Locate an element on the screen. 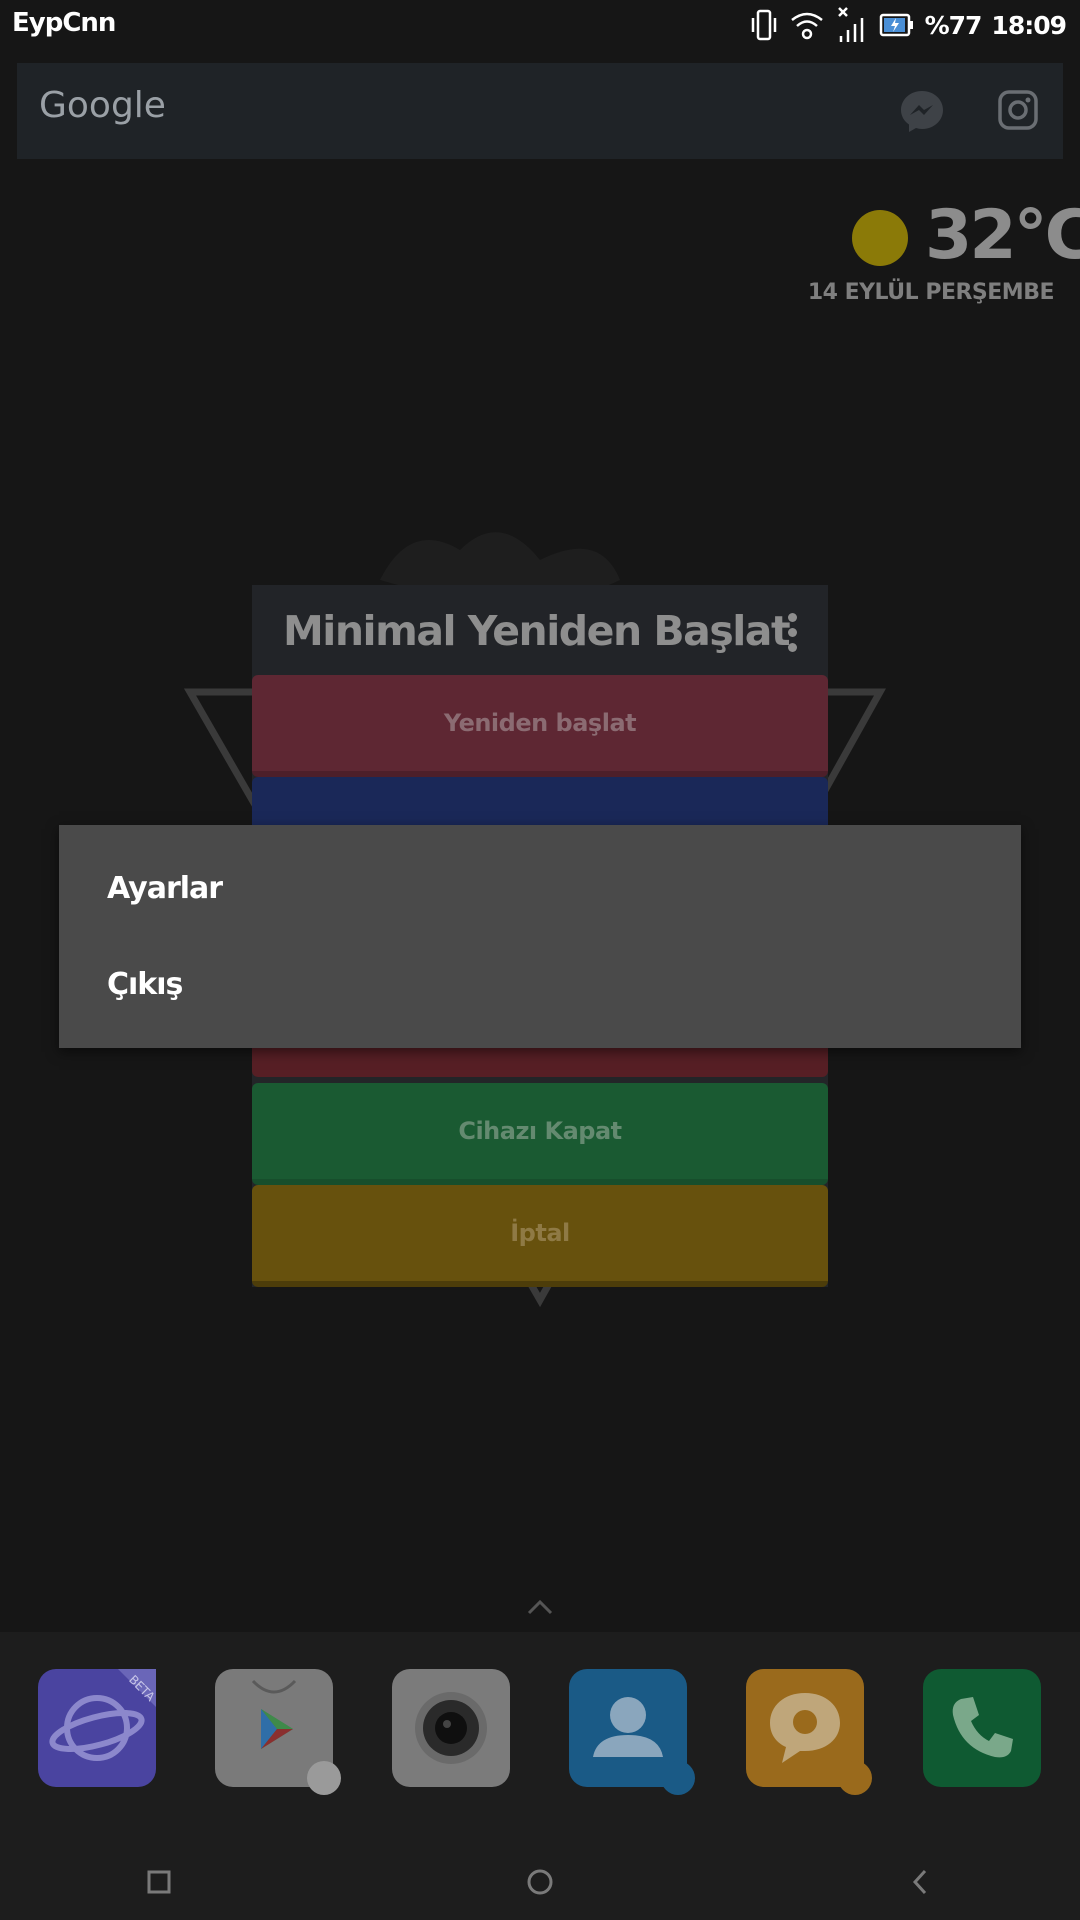  camera-icon is located at coordinates (451, 1728).